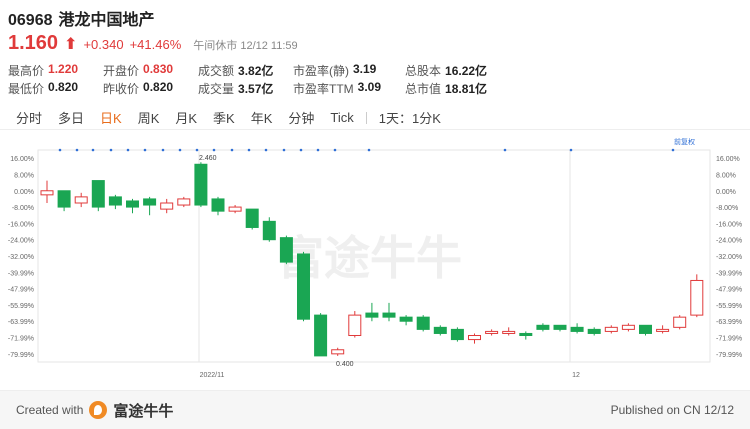 This screenshot has width=750, height=429. I want to click on y-tick-label-right: -63.99%, so click(729, 322).